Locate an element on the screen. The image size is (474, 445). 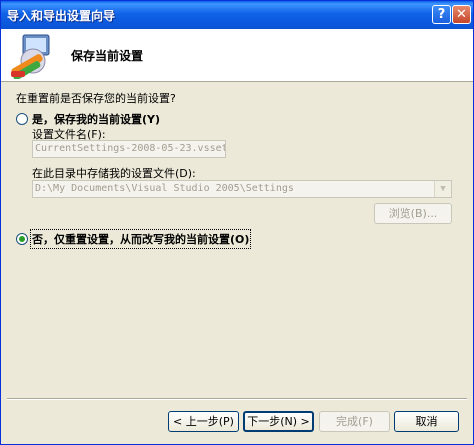
wizard-header: 保存当前设置 is located at coordinates (237, 55).